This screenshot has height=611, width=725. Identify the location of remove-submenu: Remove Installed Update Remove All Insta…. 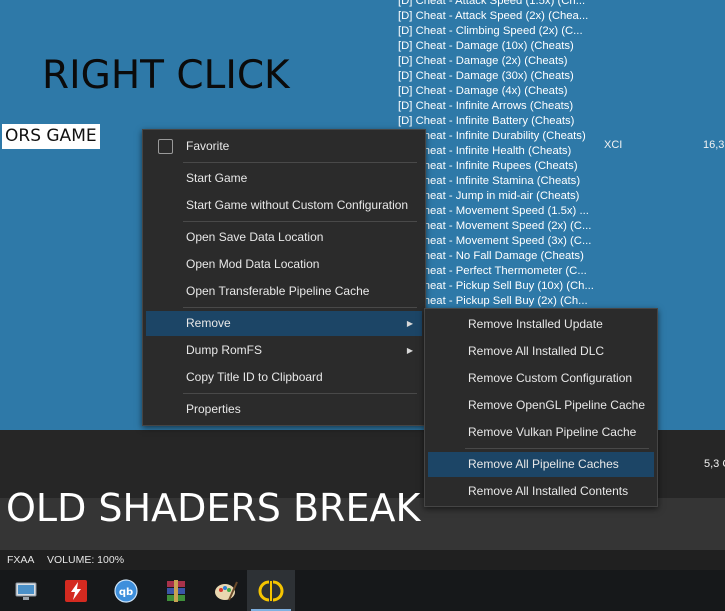
(541, 407).